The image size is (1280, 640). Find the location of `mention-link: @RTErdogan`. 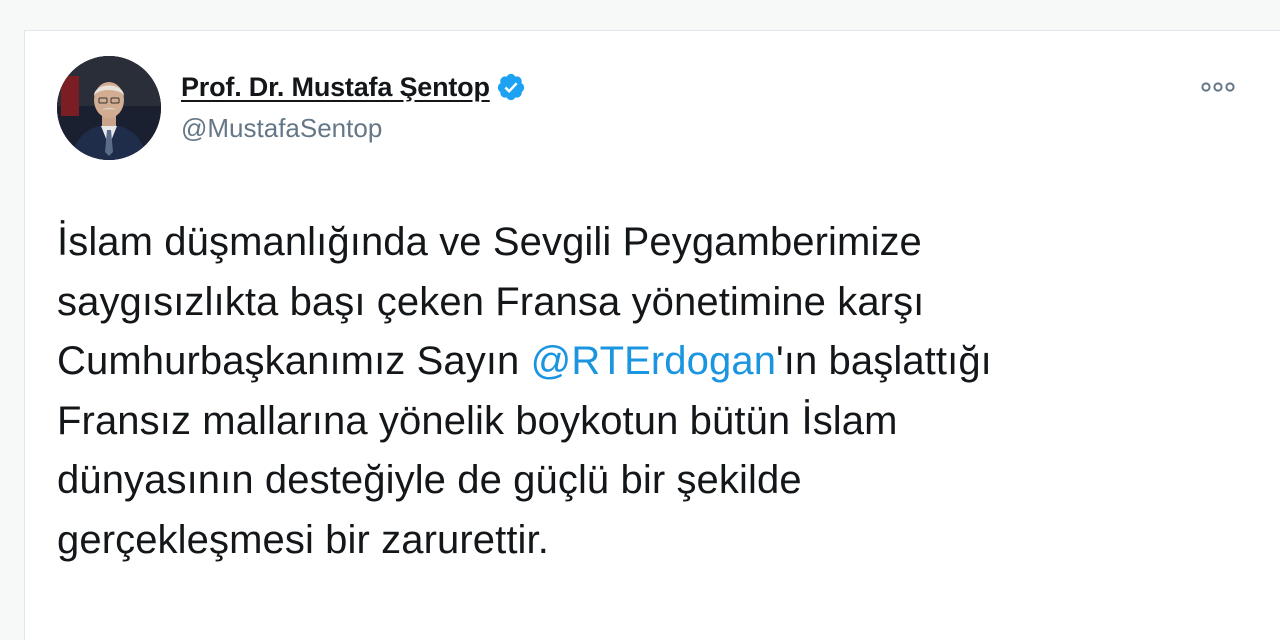

mention-link: @RTErdogan is located at coordinates (653, 361).